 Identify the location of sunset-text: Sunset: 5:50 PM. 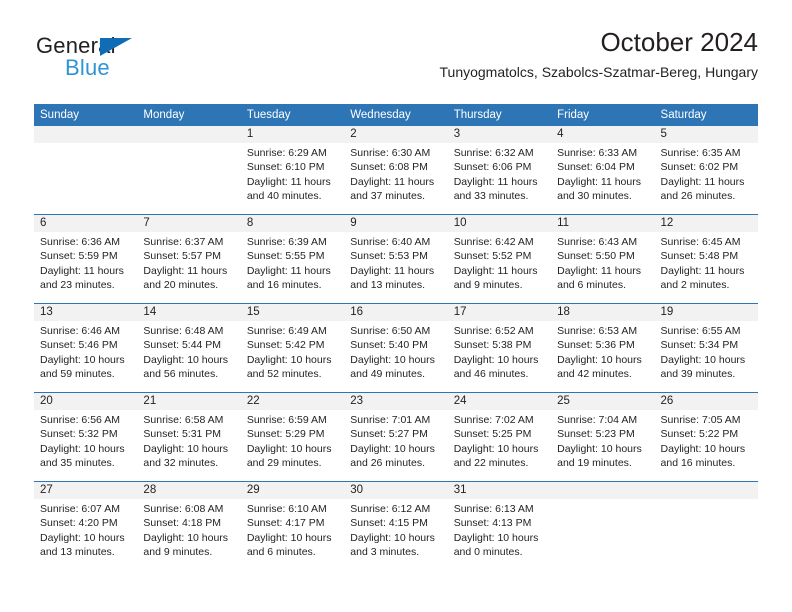
(596, 256).